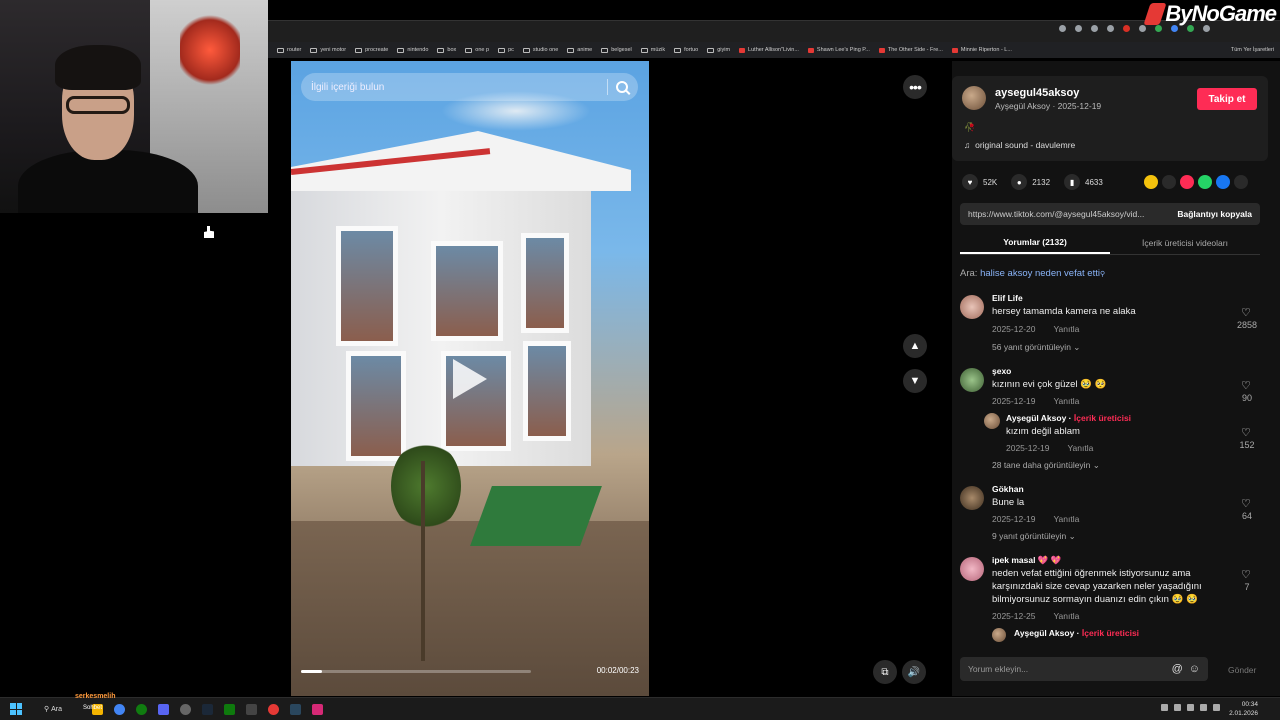 The image size is (1280, 720). I want to click on bookmark-icon: ▮, so click(1072, 182).